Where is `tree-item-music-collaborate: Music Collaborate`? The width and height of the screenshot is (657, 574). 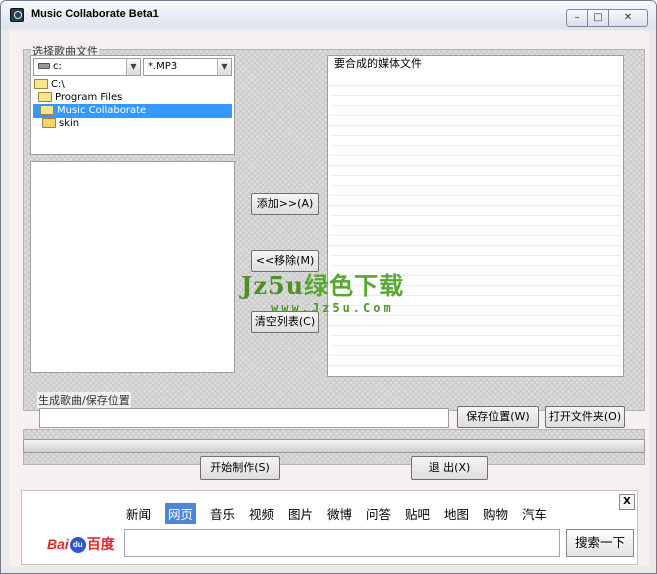
tree-item-music-collaborate: Music Collaborate is located at coordinates (132, 111).